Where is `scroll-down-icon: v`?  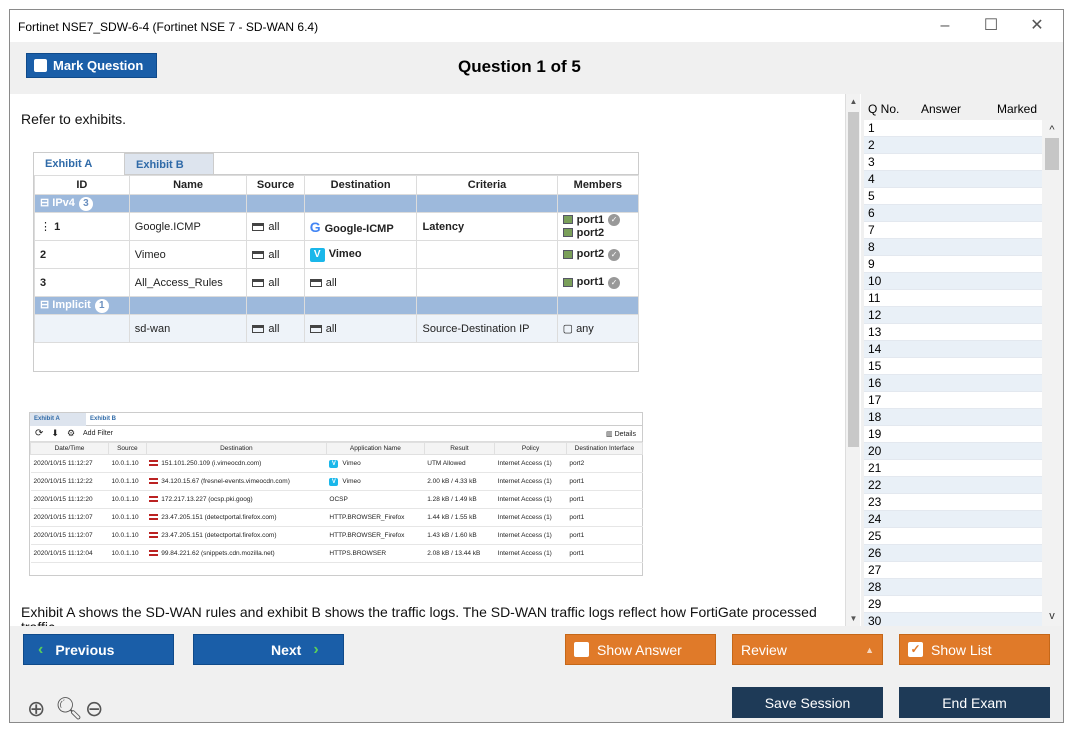 scroll-down-icon: v is located at coordinates (1052, 616).